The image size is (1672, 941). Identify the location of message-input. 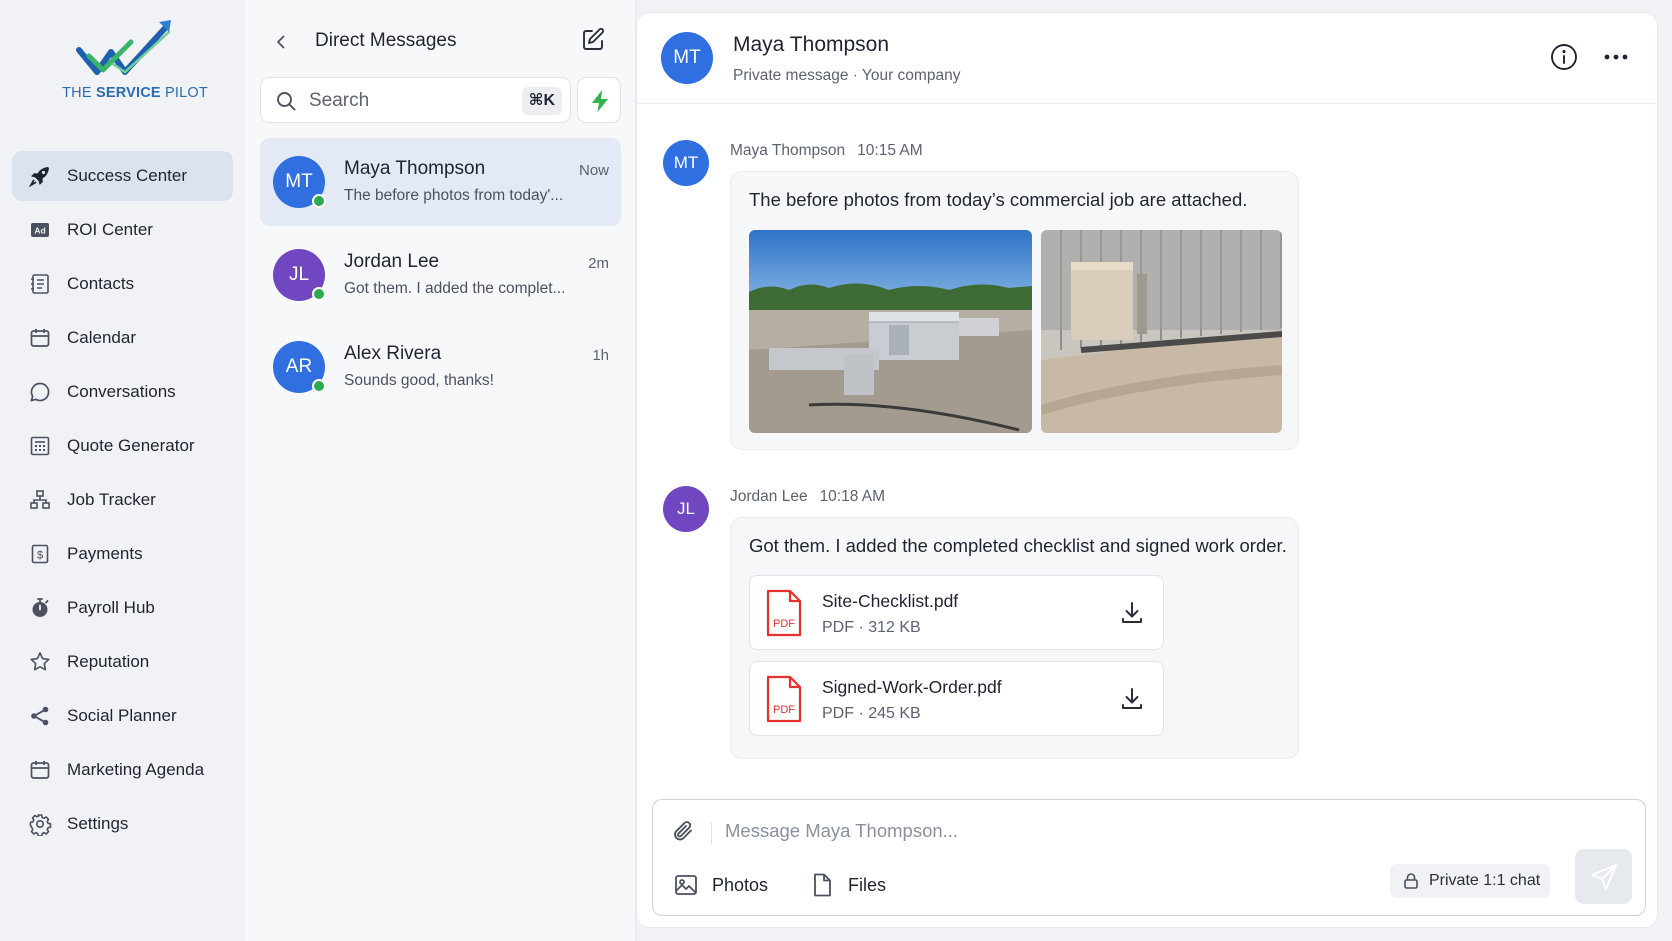
(1075, 831).